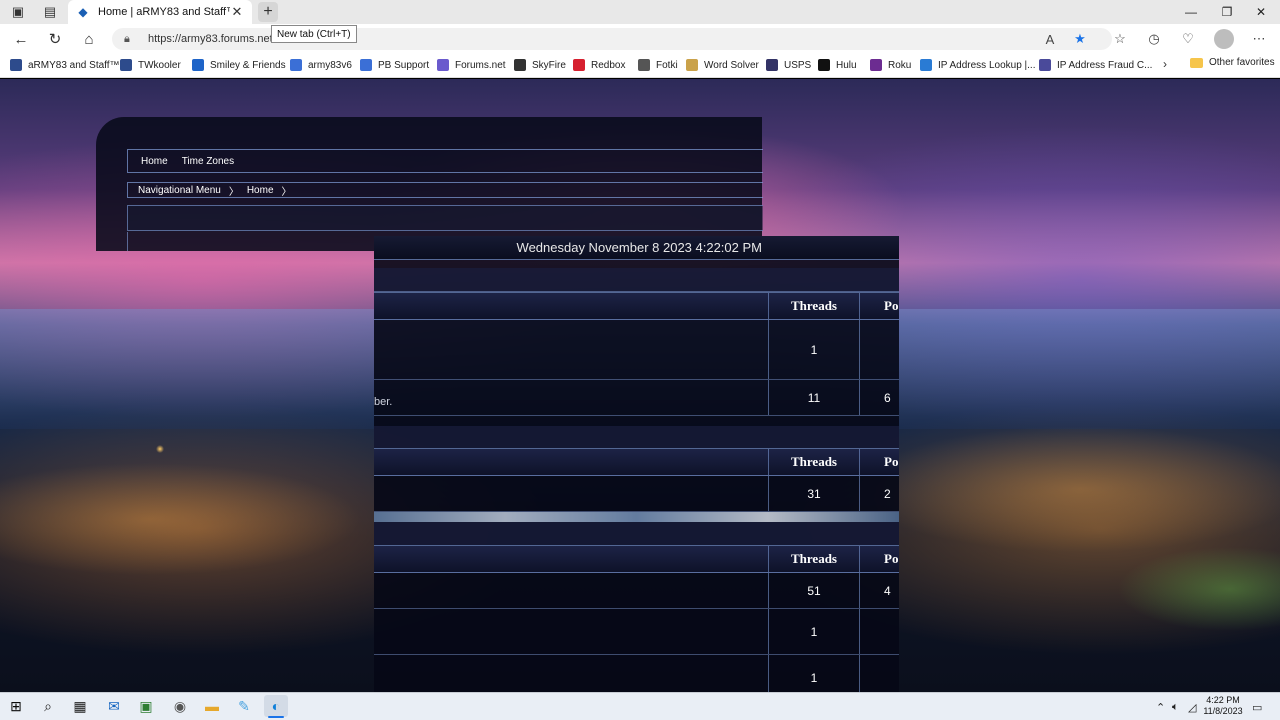 This screenshot has width=1280, height=720. I want to click on profile-avatar, so click(1224, 39).